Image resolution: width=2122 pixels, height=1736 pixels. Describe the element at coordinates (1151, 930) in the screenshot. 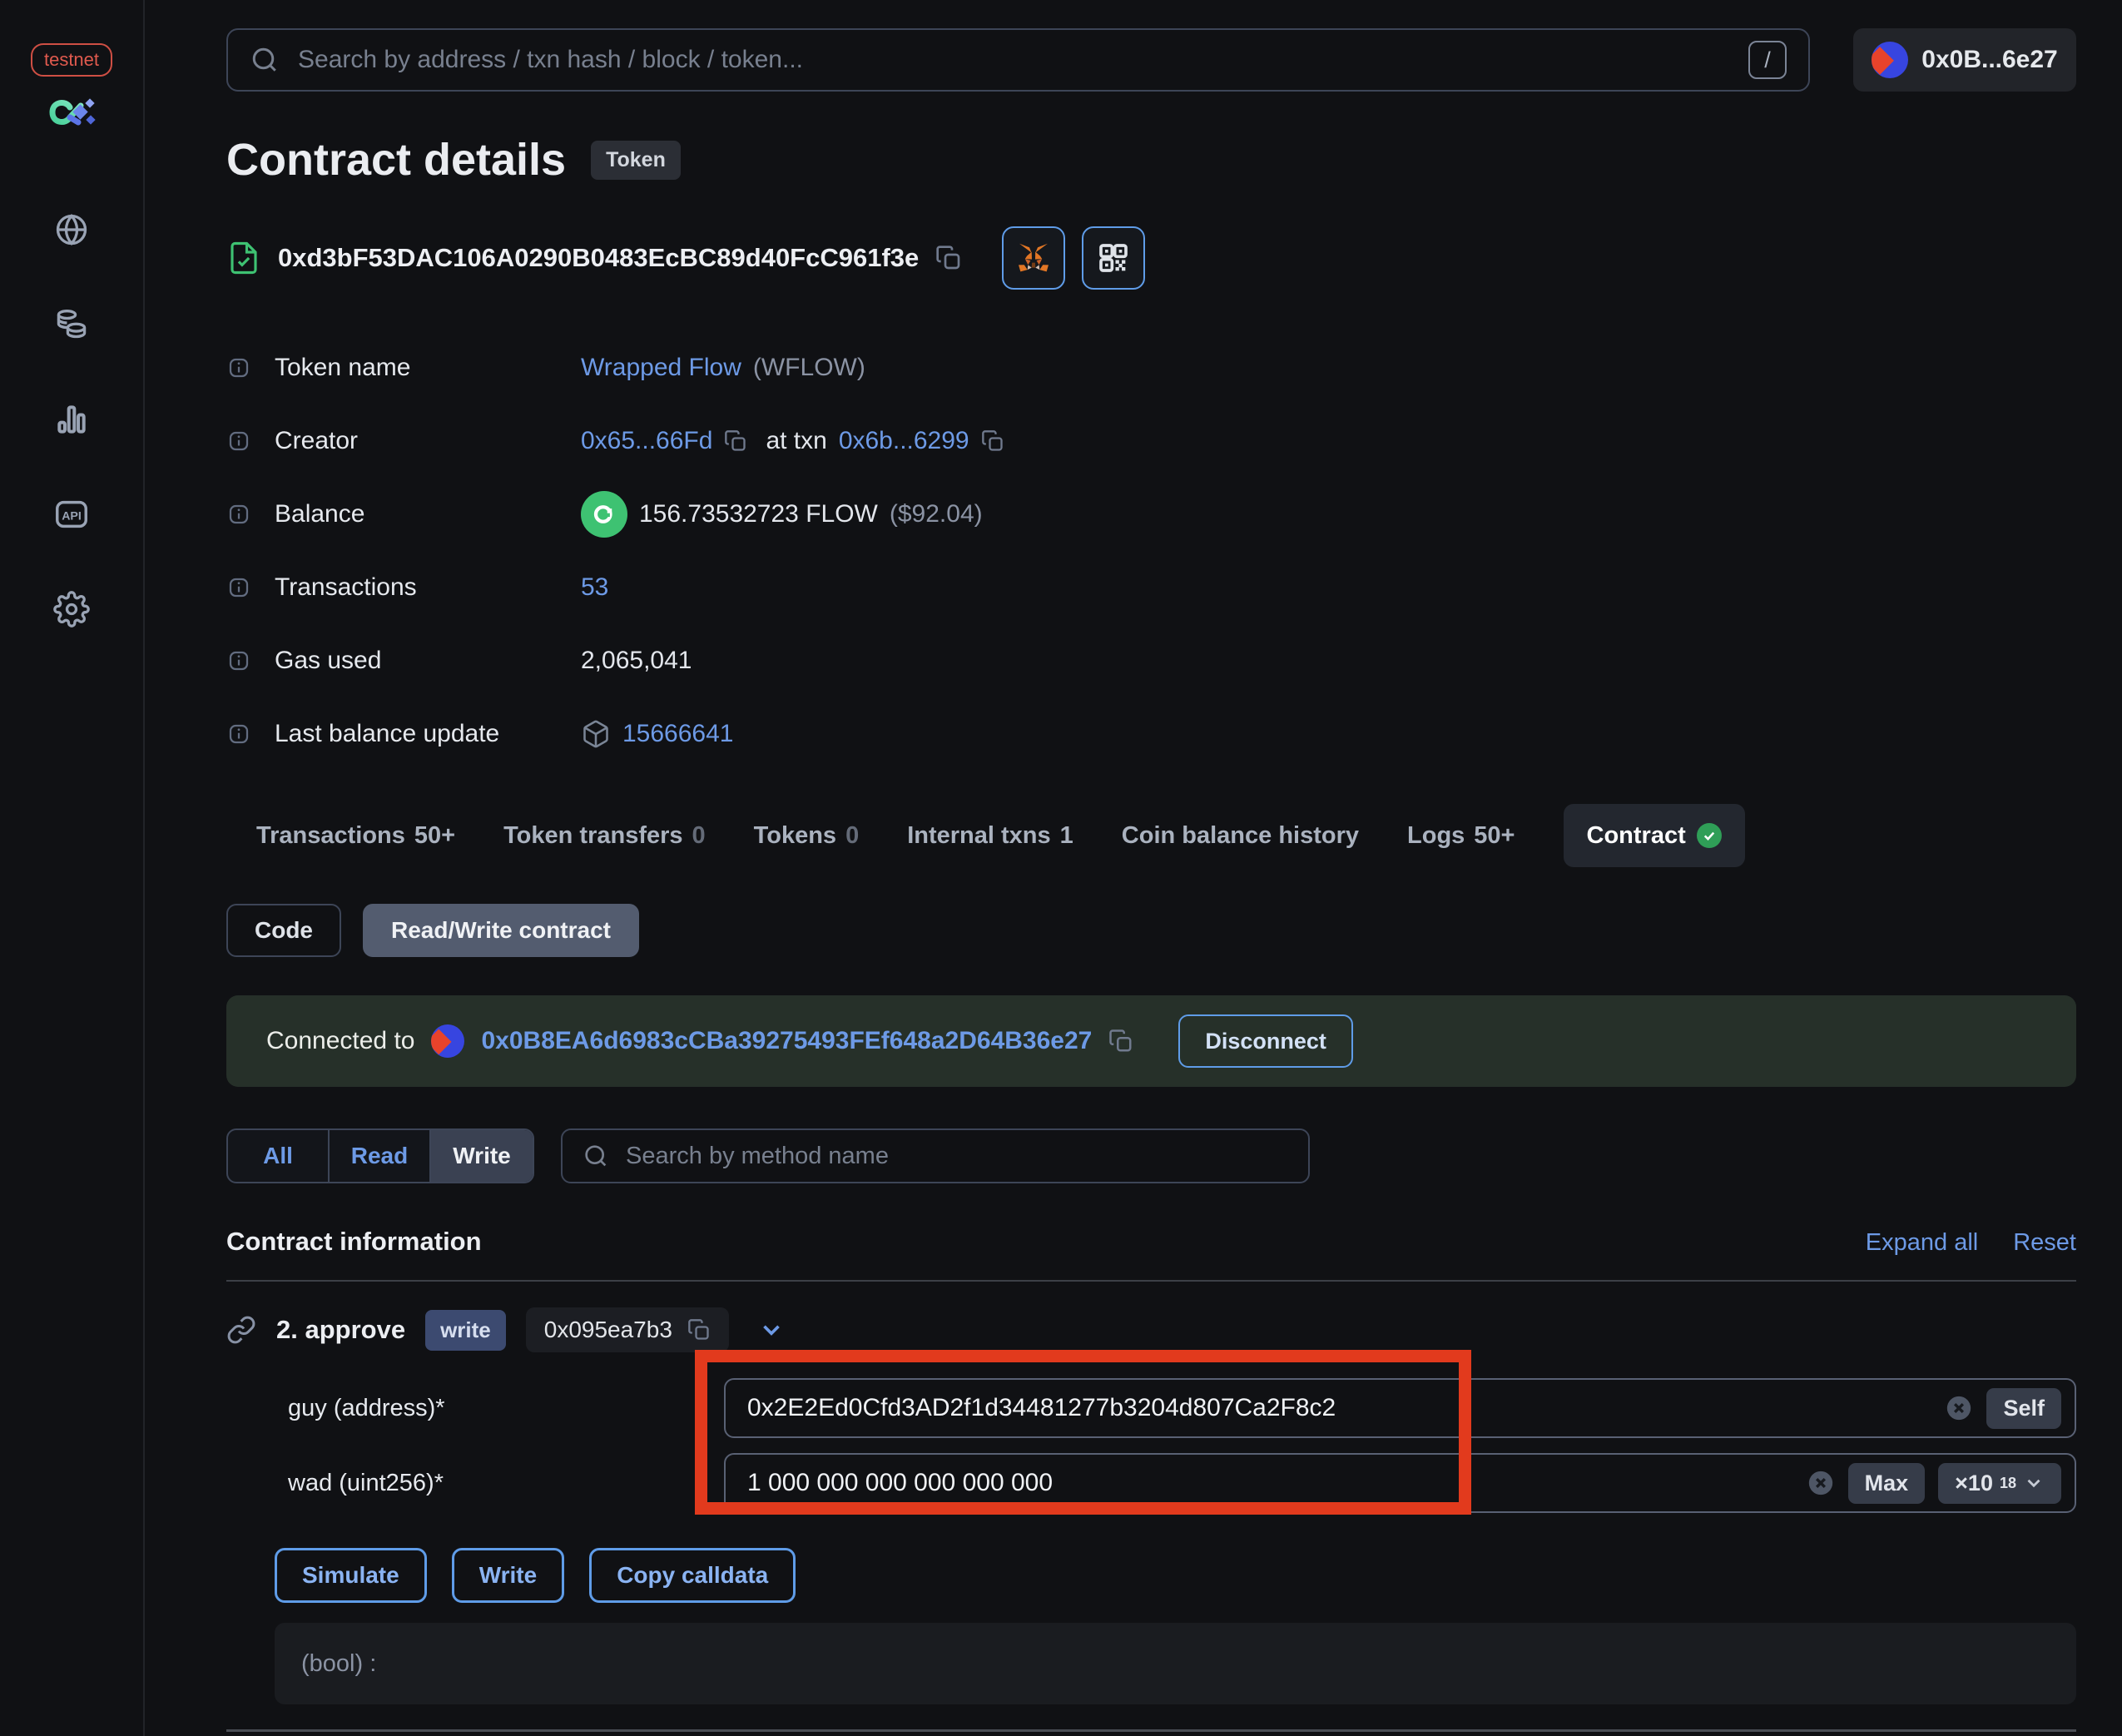

I see `contract-subtabs: Code Read/Write contract` at that location.